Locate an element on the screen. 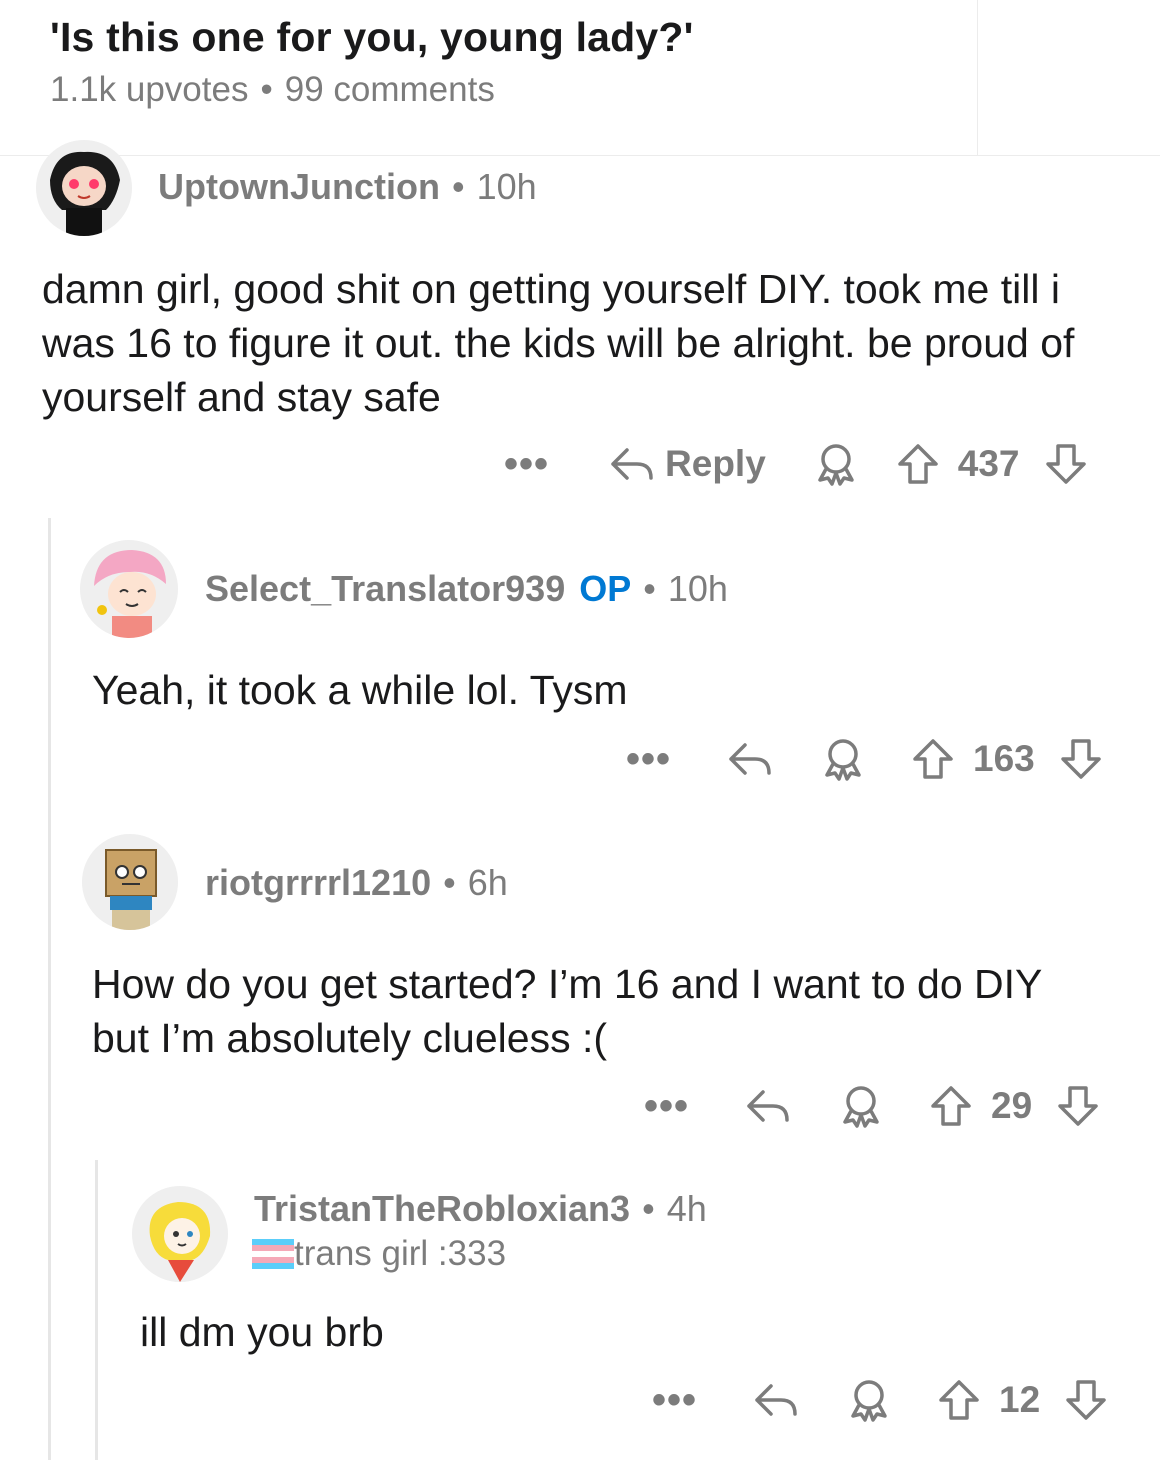 The width and height of the screenshot is (1160, 1460). user-flair: trans girl :333 is located at coordinates (379, 1254).